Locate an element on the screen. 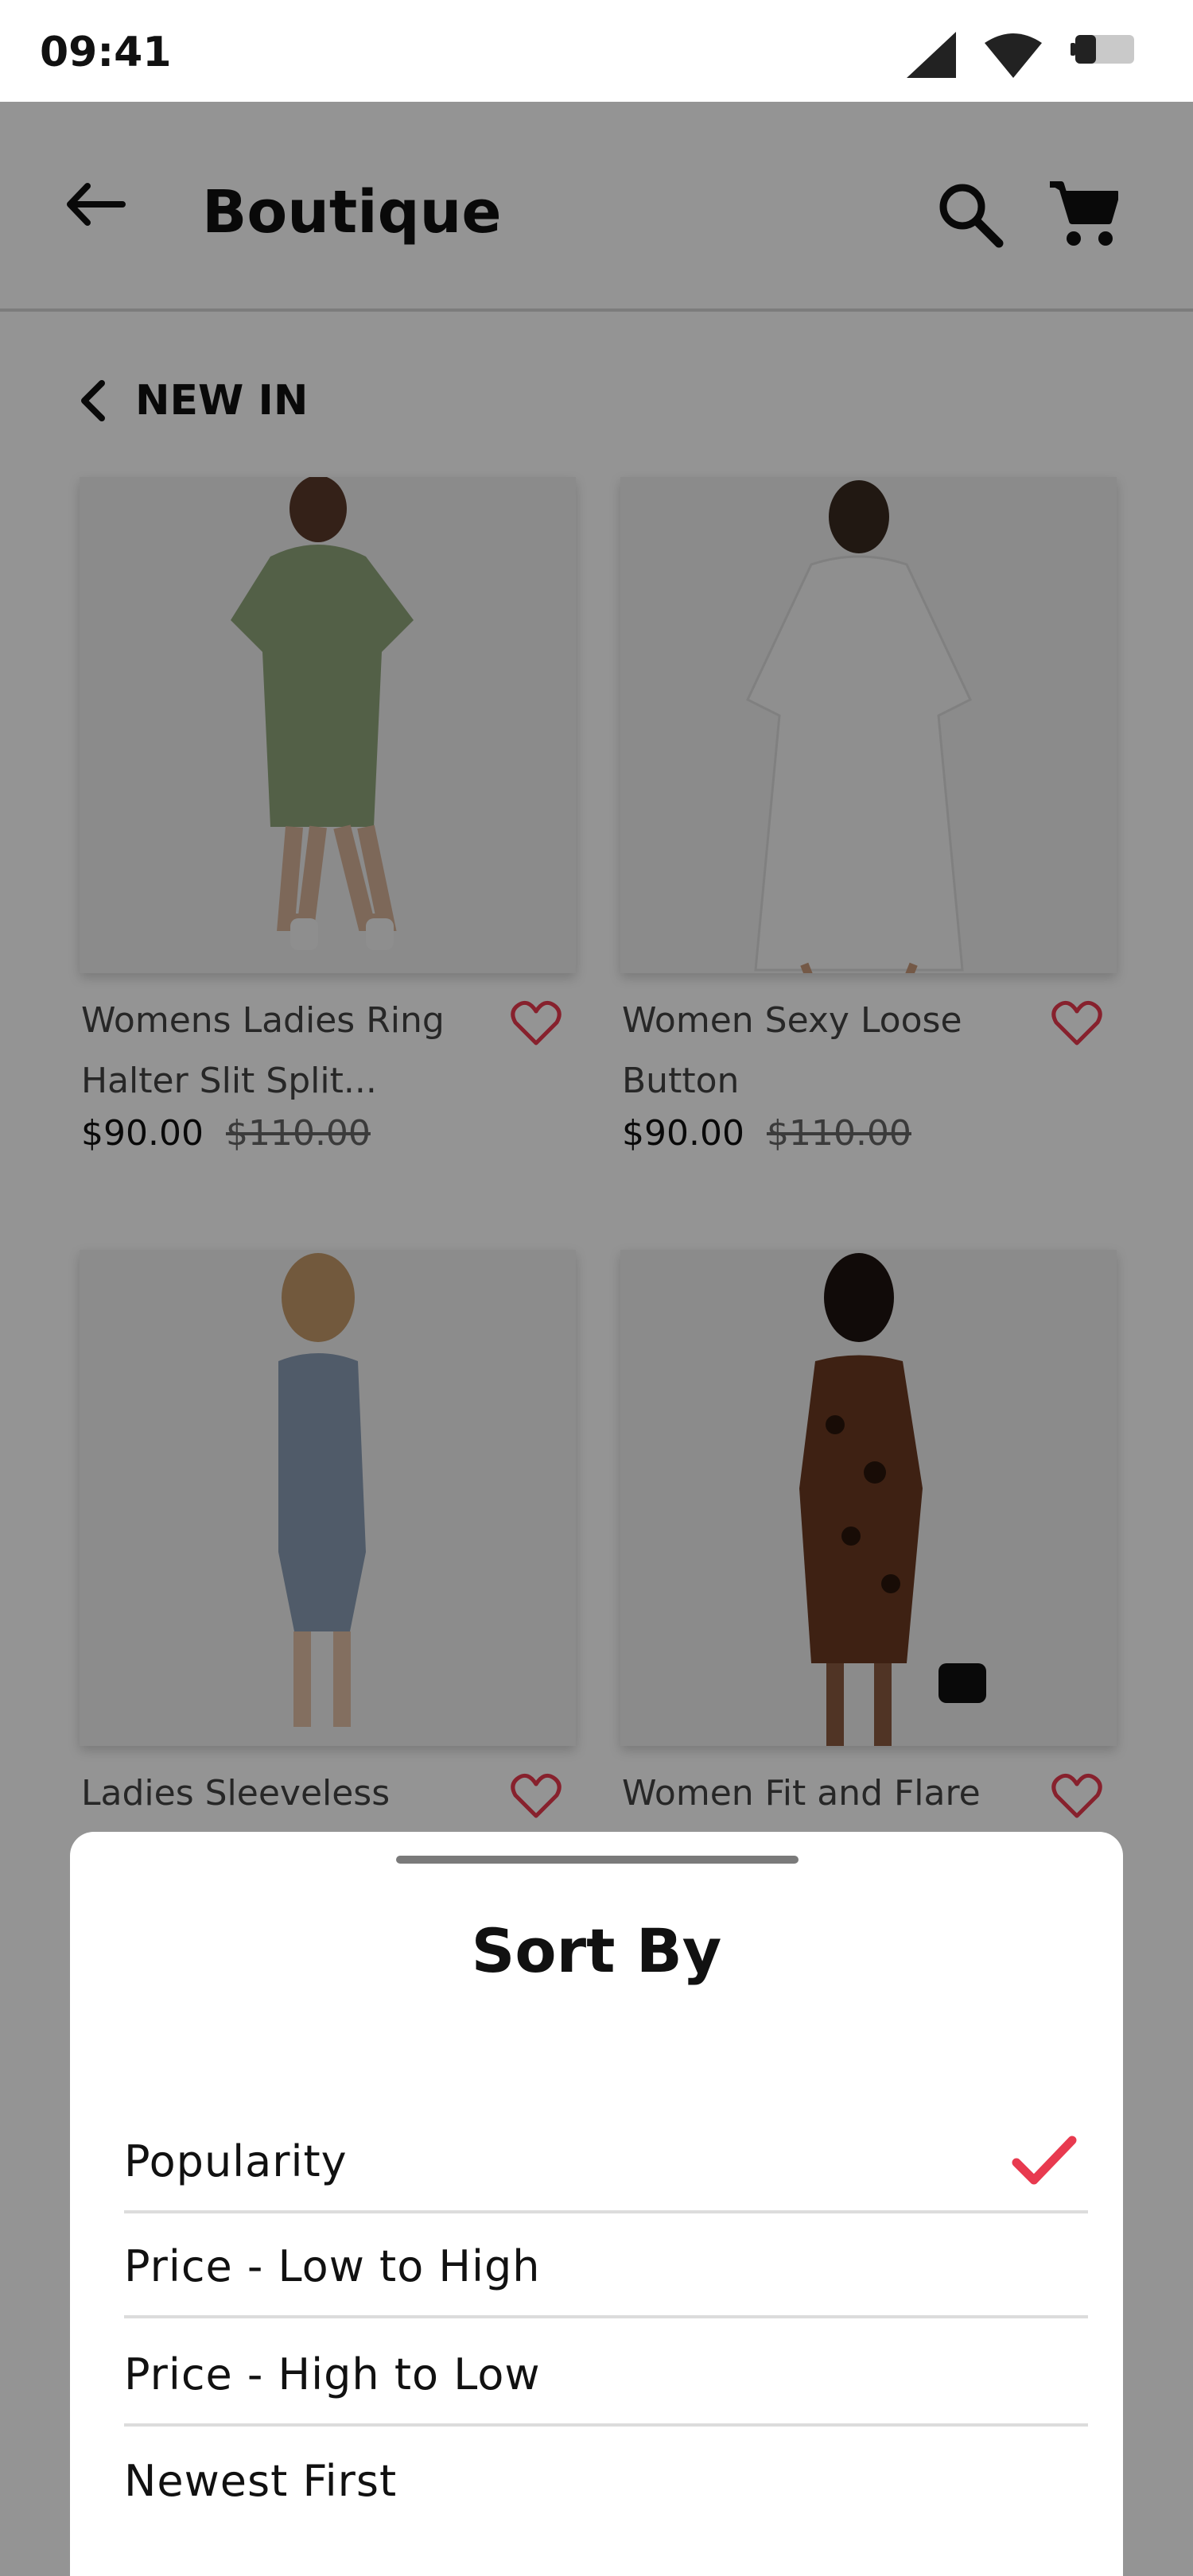  drag-handle is located at coordinates (597, 1860).